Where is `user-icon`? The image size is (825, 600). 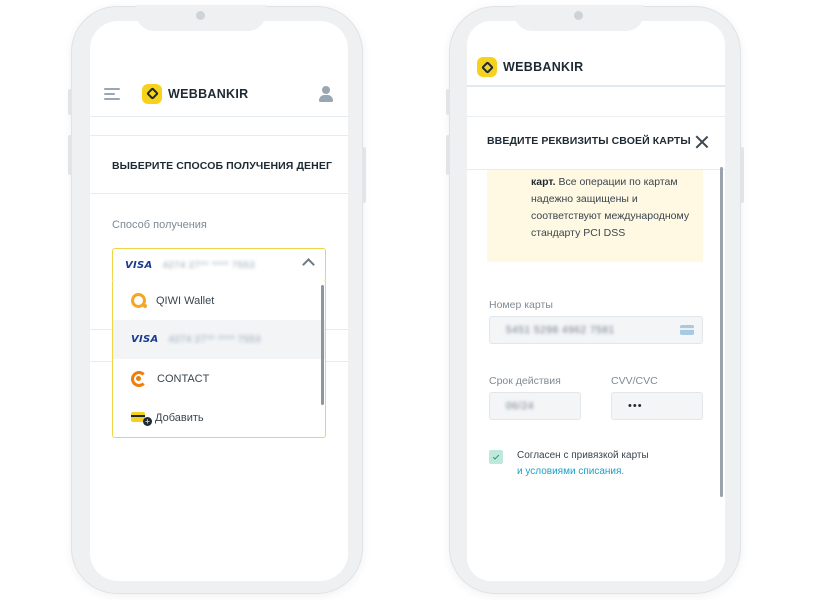
user-icon is located at coordinates (326, 94).